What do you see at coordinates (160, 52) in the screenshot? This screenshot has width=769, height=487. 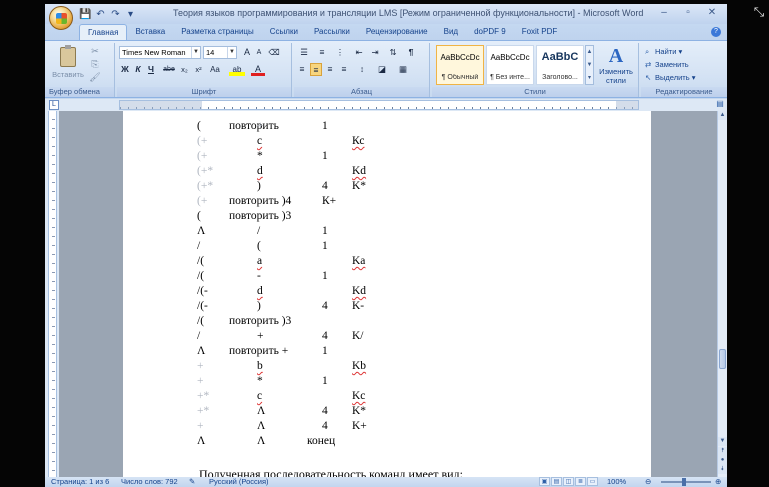 I see `font-family-select: Times New Roman ▼` at bounding box center [160, 52].